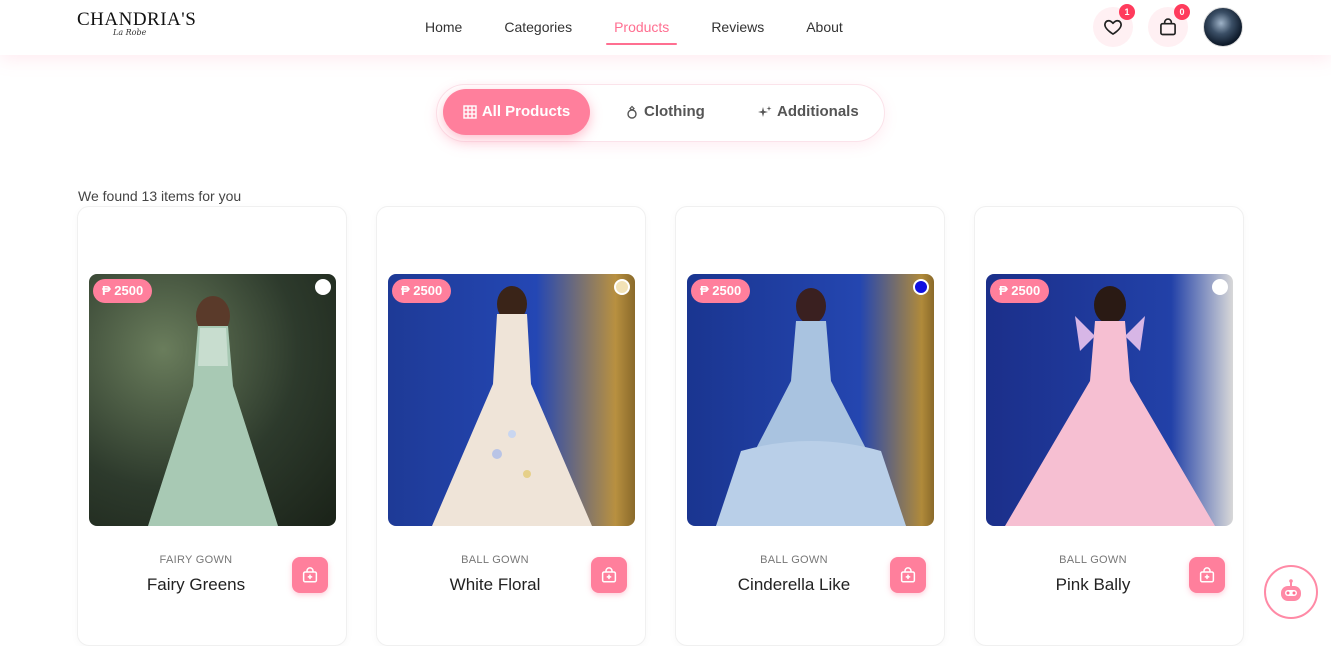  I want to click on results-count: We found 13 items for you, so click(160, 196).